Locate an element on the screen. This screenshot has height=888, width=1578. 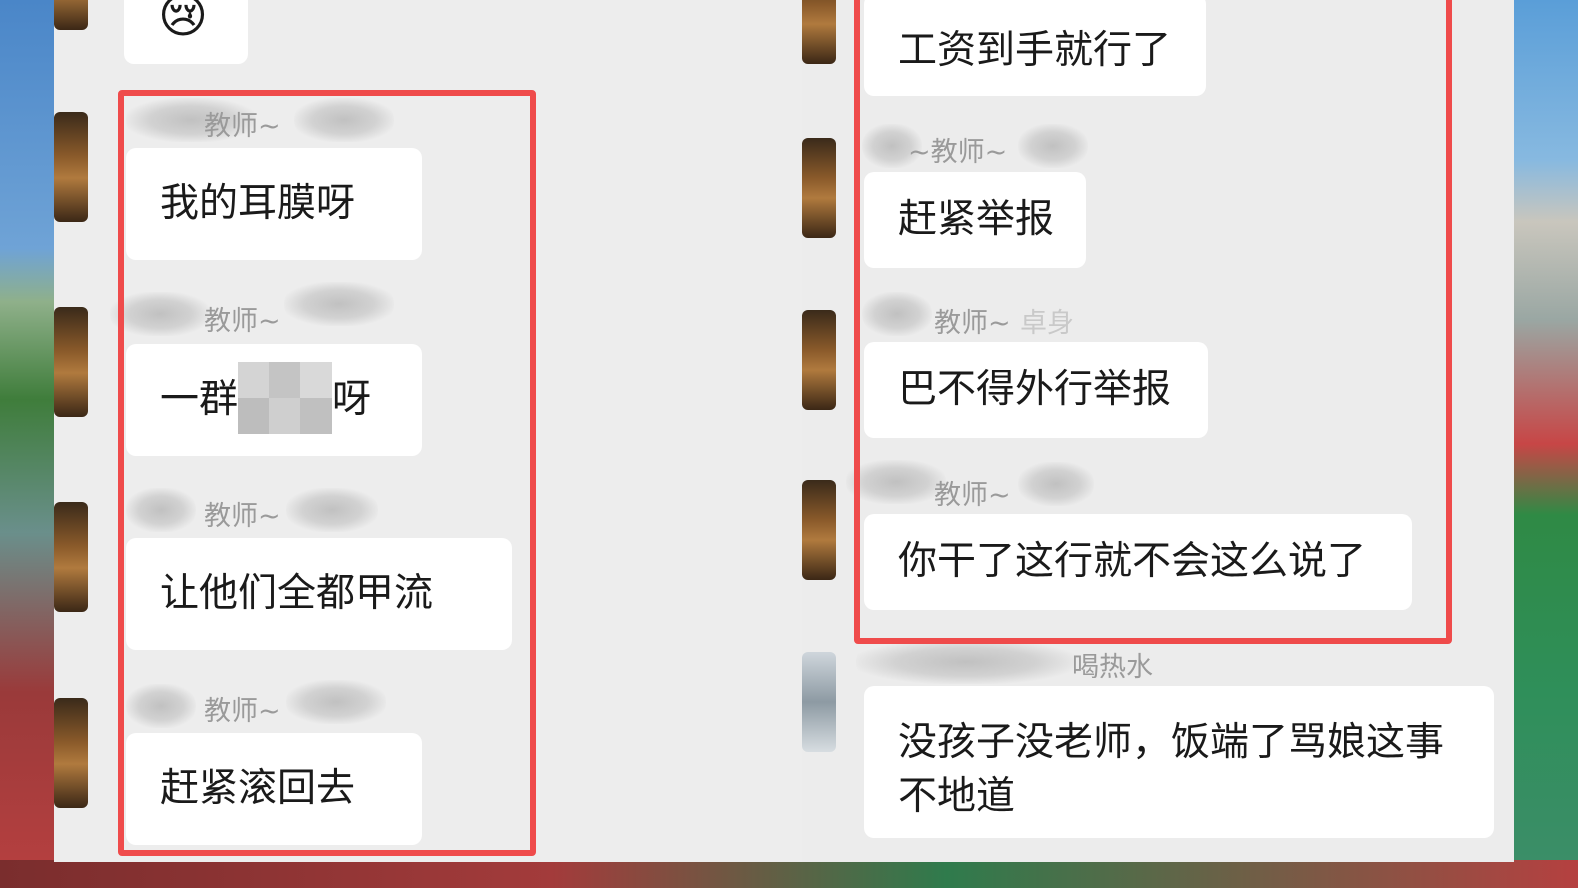
background-stadium-left is located at coordinates (28, 444).